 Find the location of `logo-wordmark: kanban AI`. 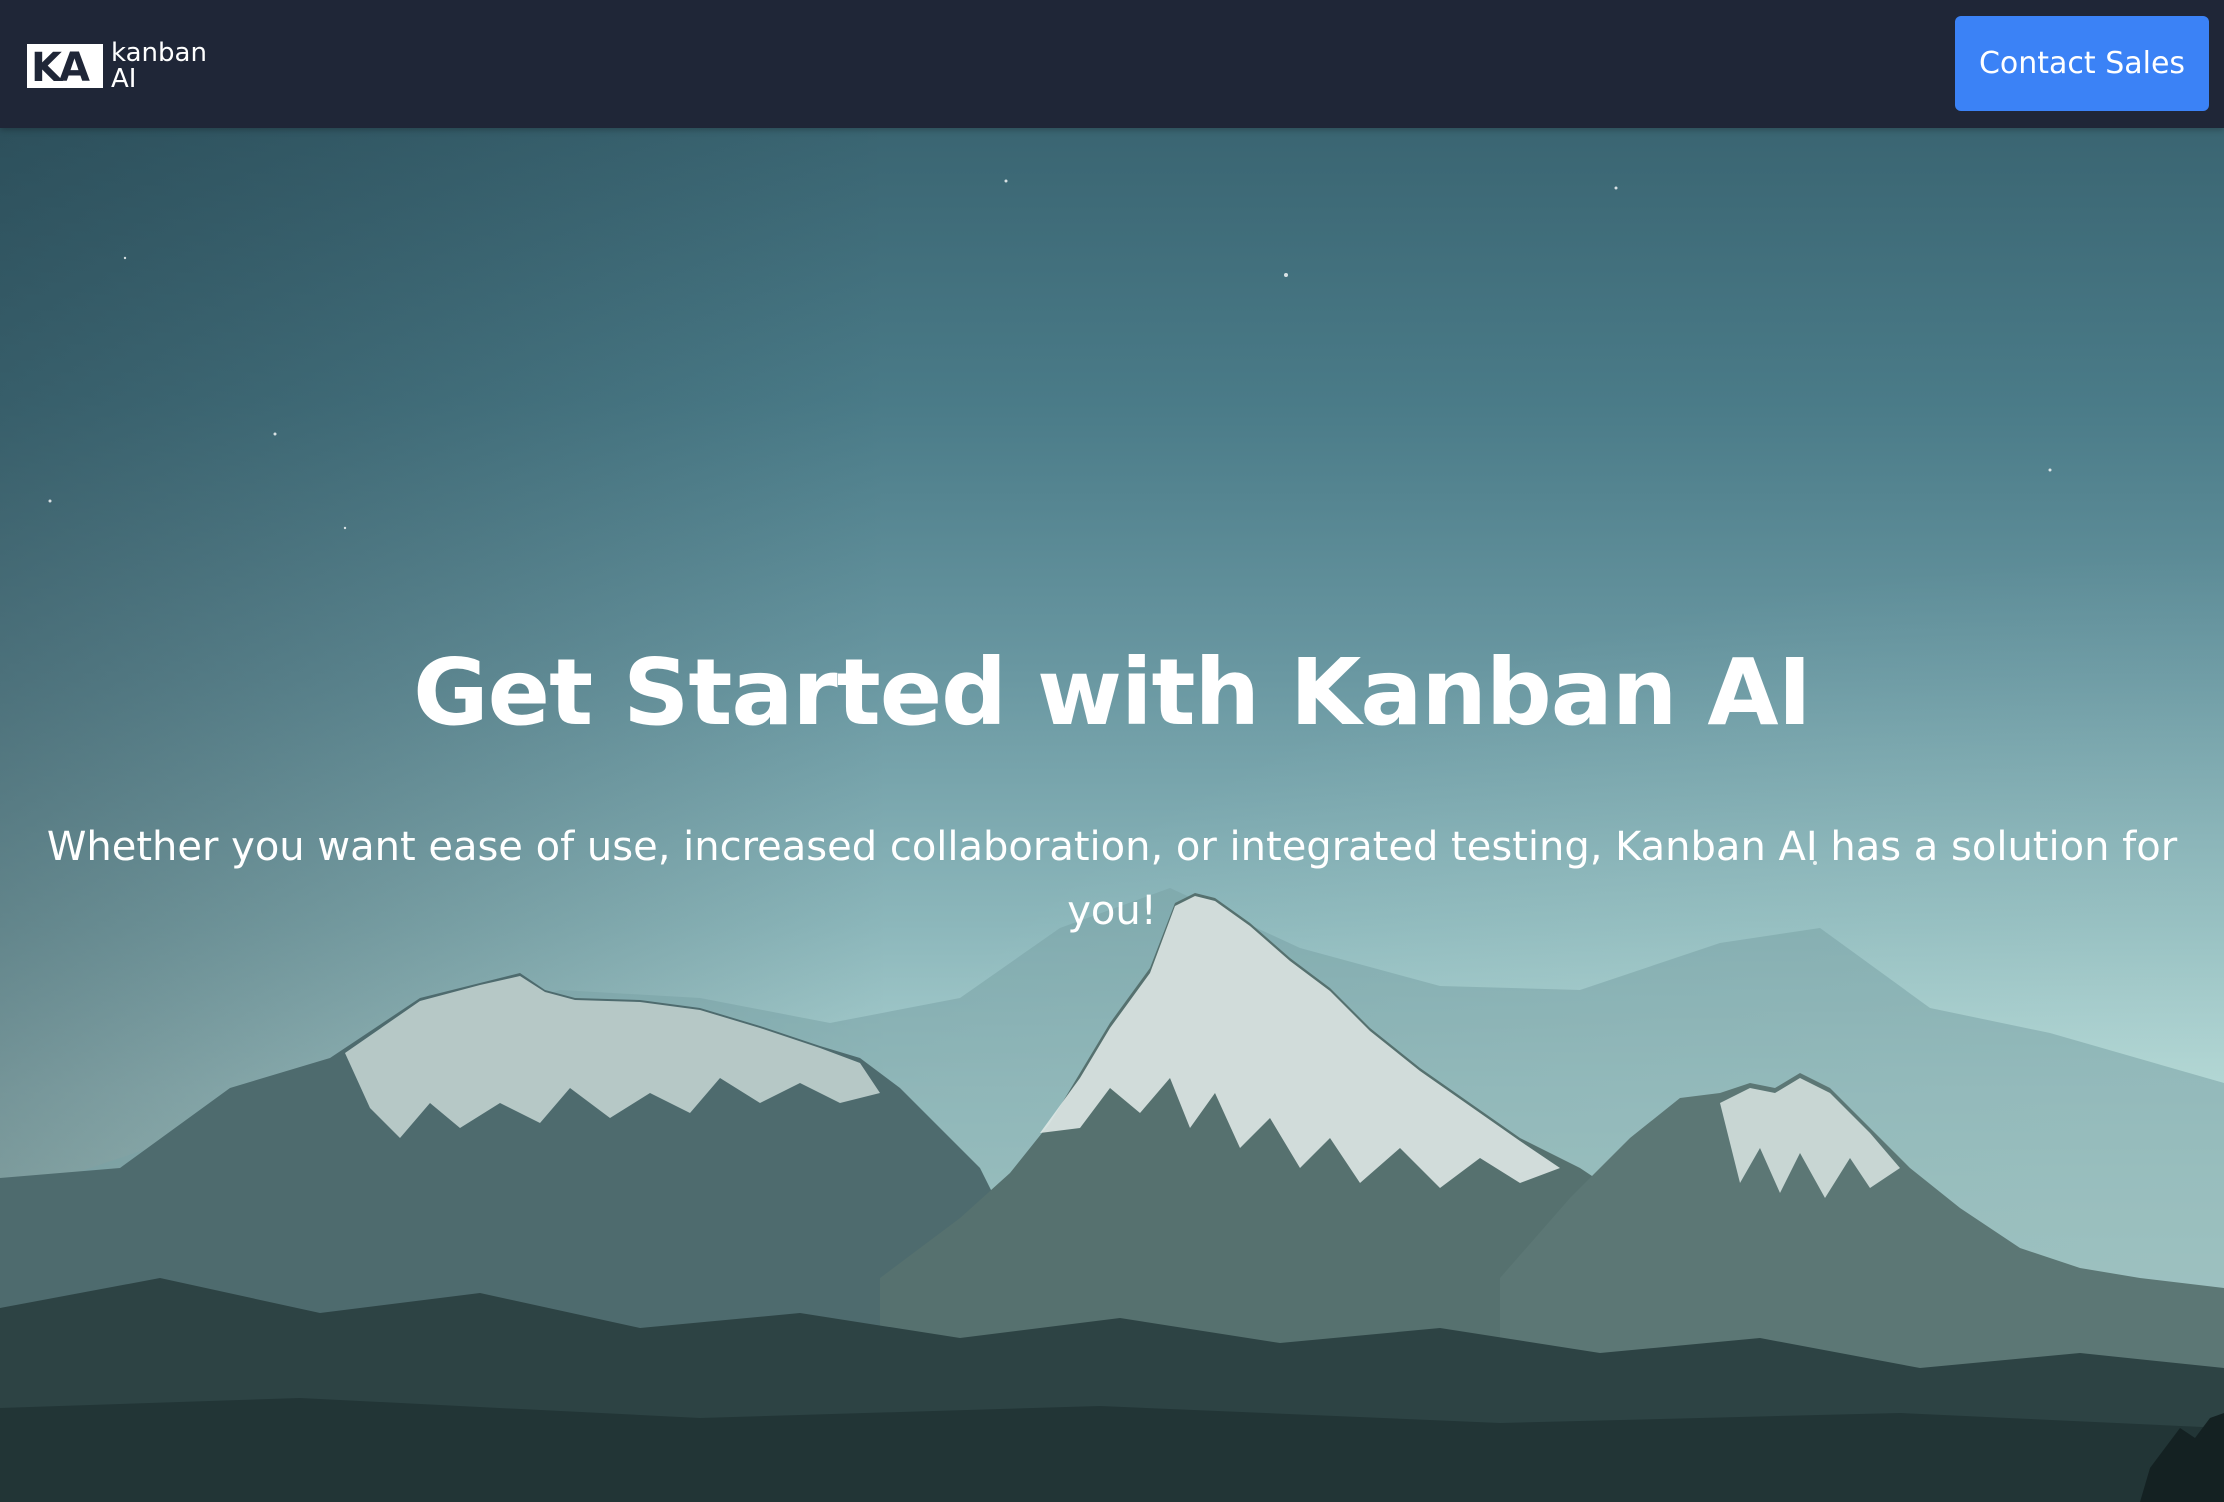

logo-wordmark: kanban AI is located at coordinates (159, 66).